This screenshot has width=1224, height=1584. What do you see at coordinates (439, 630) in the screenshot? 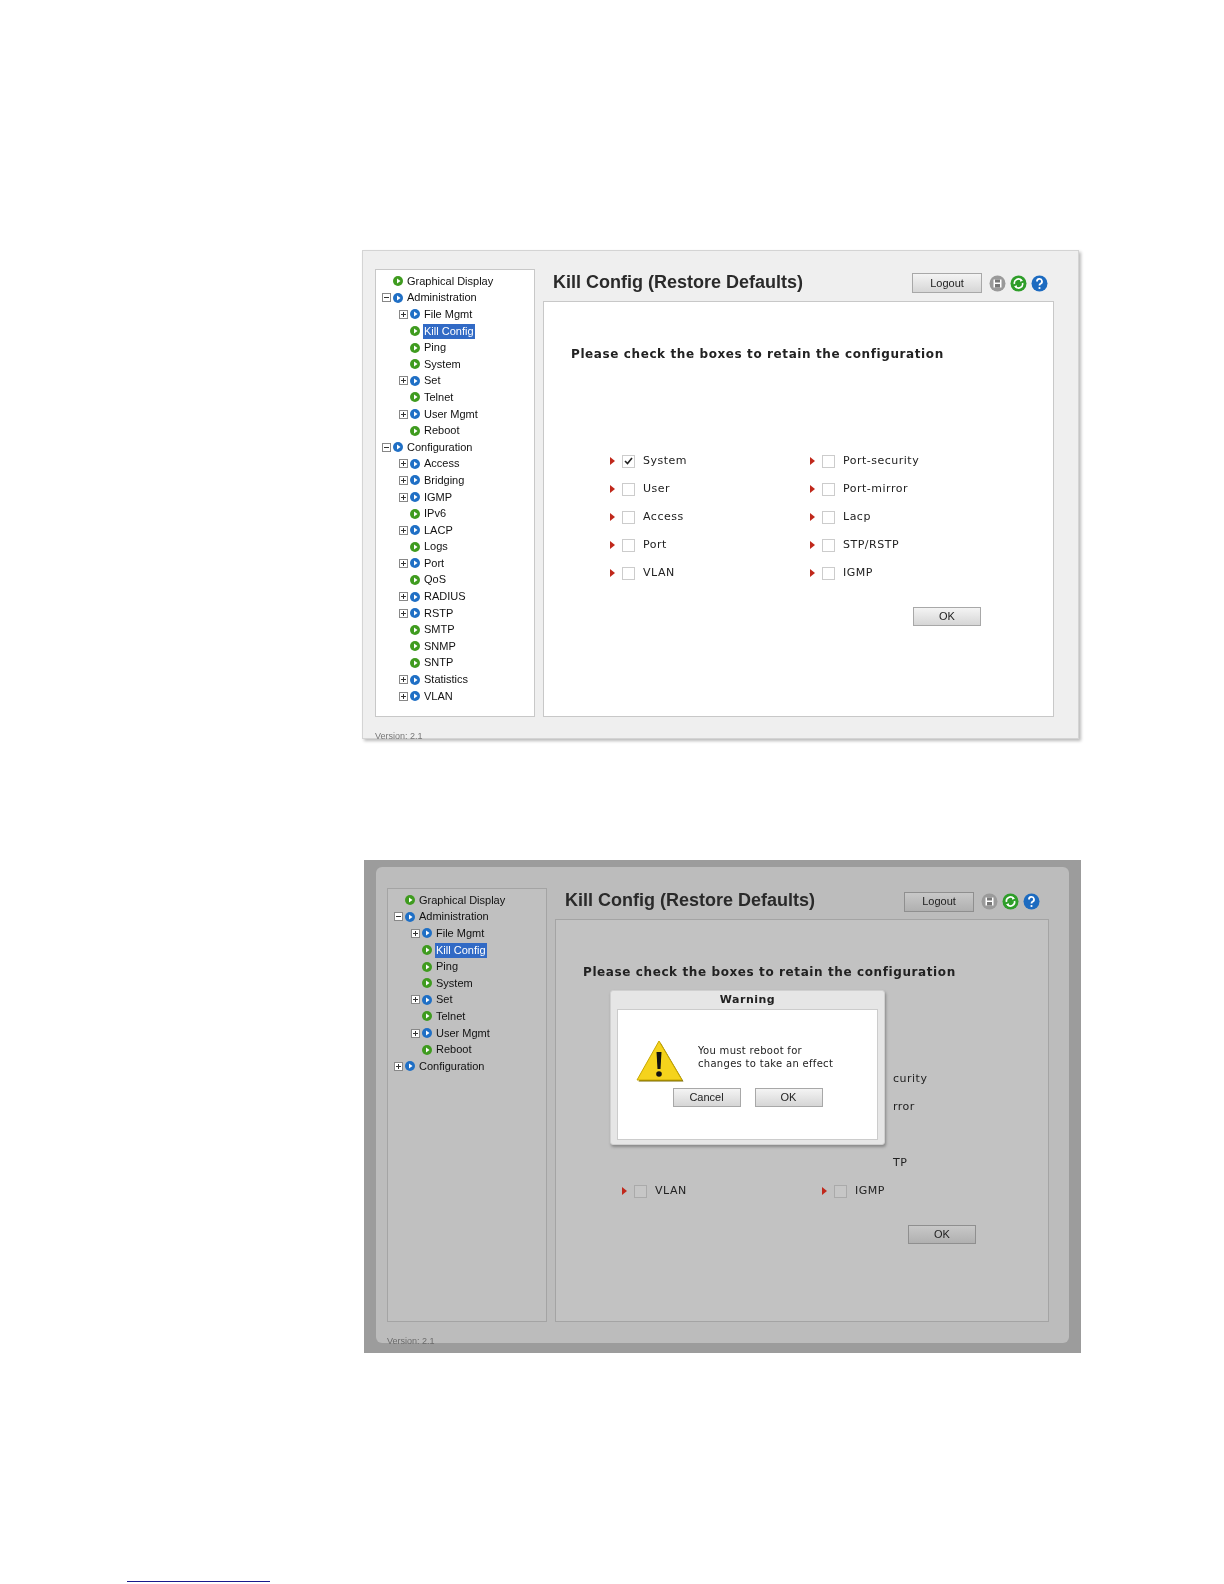
I see `tree-item: SMTP` at bounding box center [439, 630].